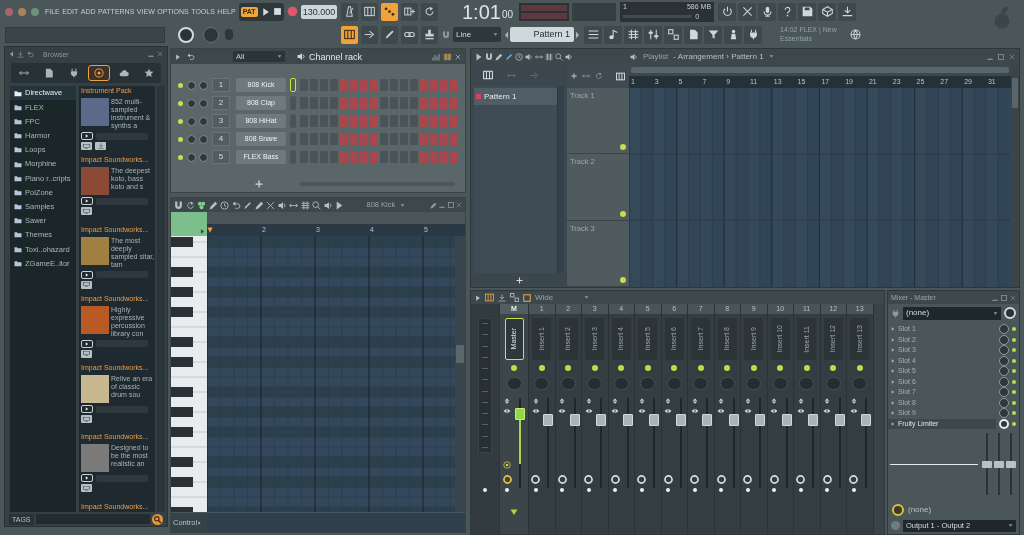 This screenshot has height=535, width=1024. I want to click on triangle-left-icon, so click(506, 34).